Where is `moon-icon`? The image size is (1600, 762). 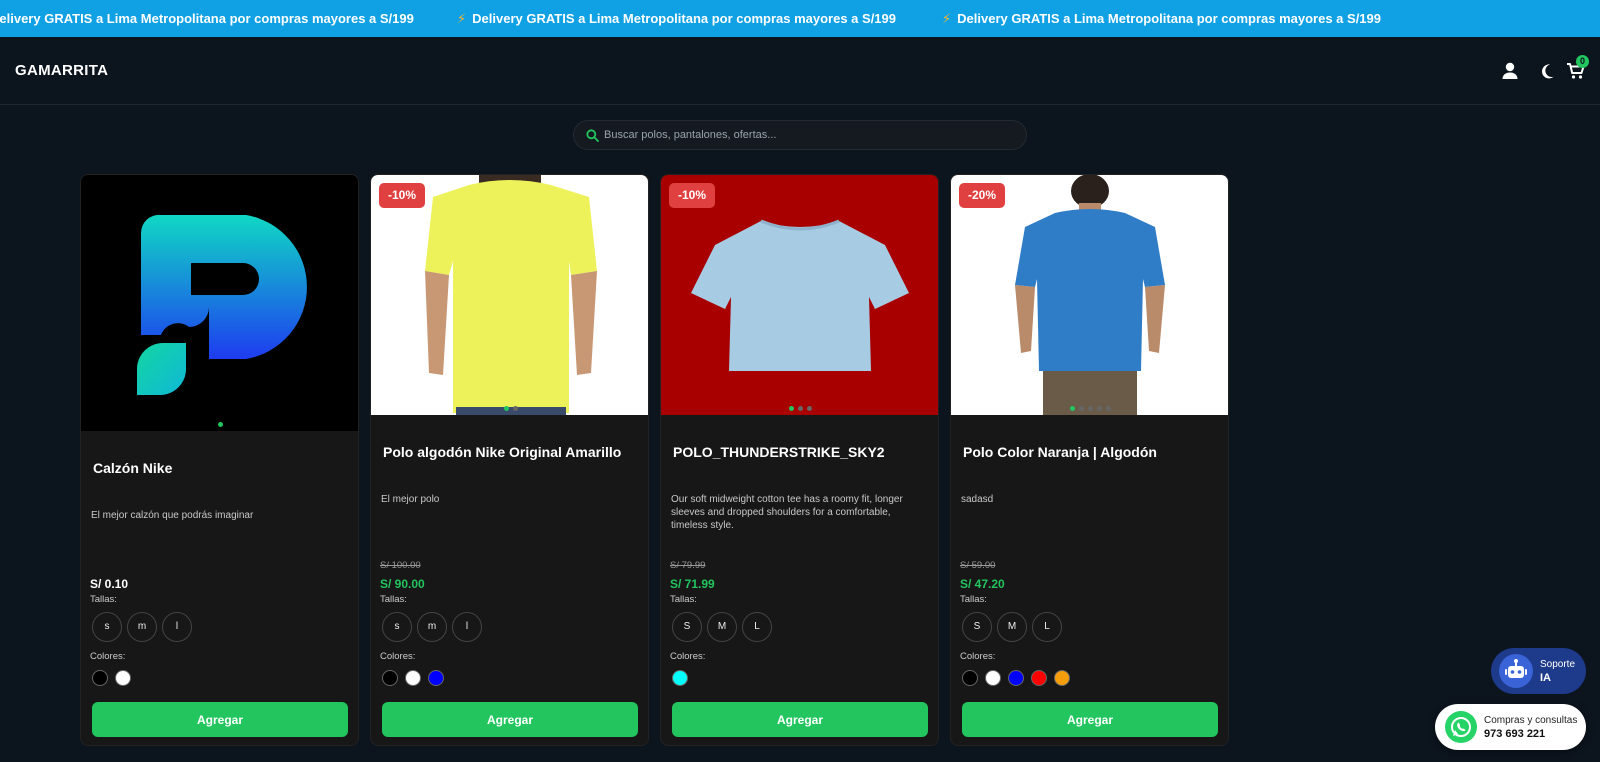
moon-icon is located at coordinates (1547, 71).